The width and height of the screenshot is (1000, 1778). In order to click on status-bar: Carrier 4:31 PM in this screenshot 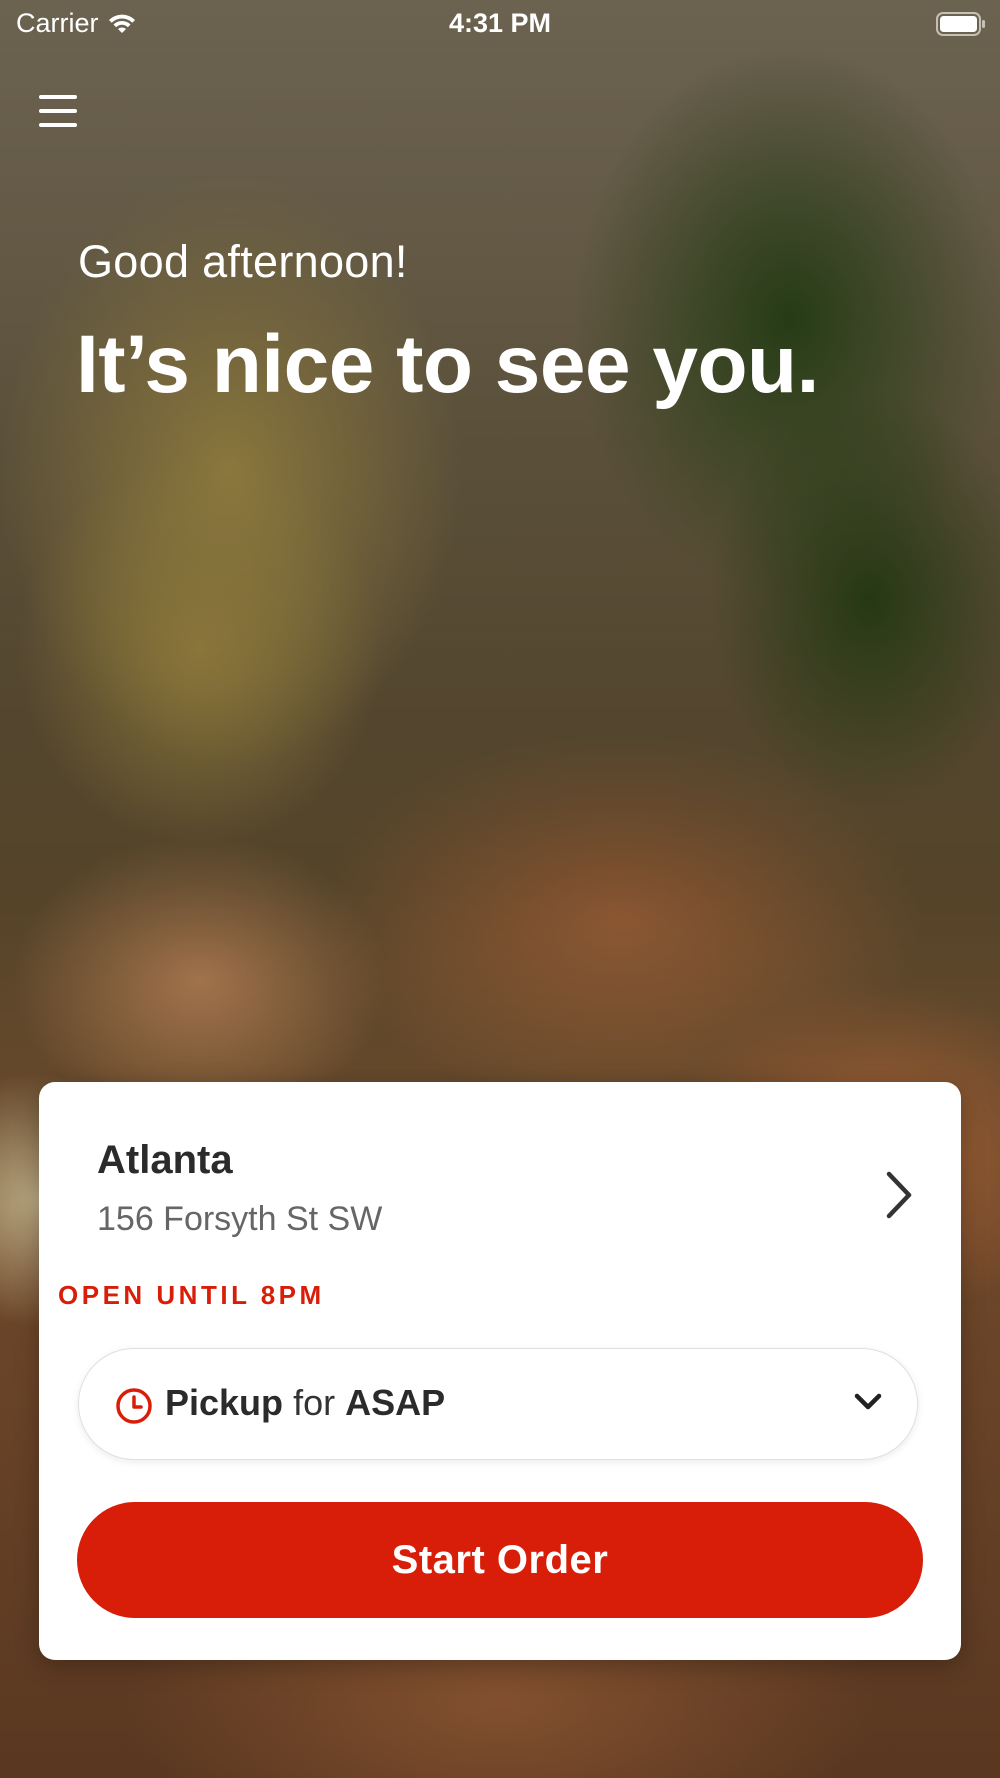, I will do `click(500, 25)`.